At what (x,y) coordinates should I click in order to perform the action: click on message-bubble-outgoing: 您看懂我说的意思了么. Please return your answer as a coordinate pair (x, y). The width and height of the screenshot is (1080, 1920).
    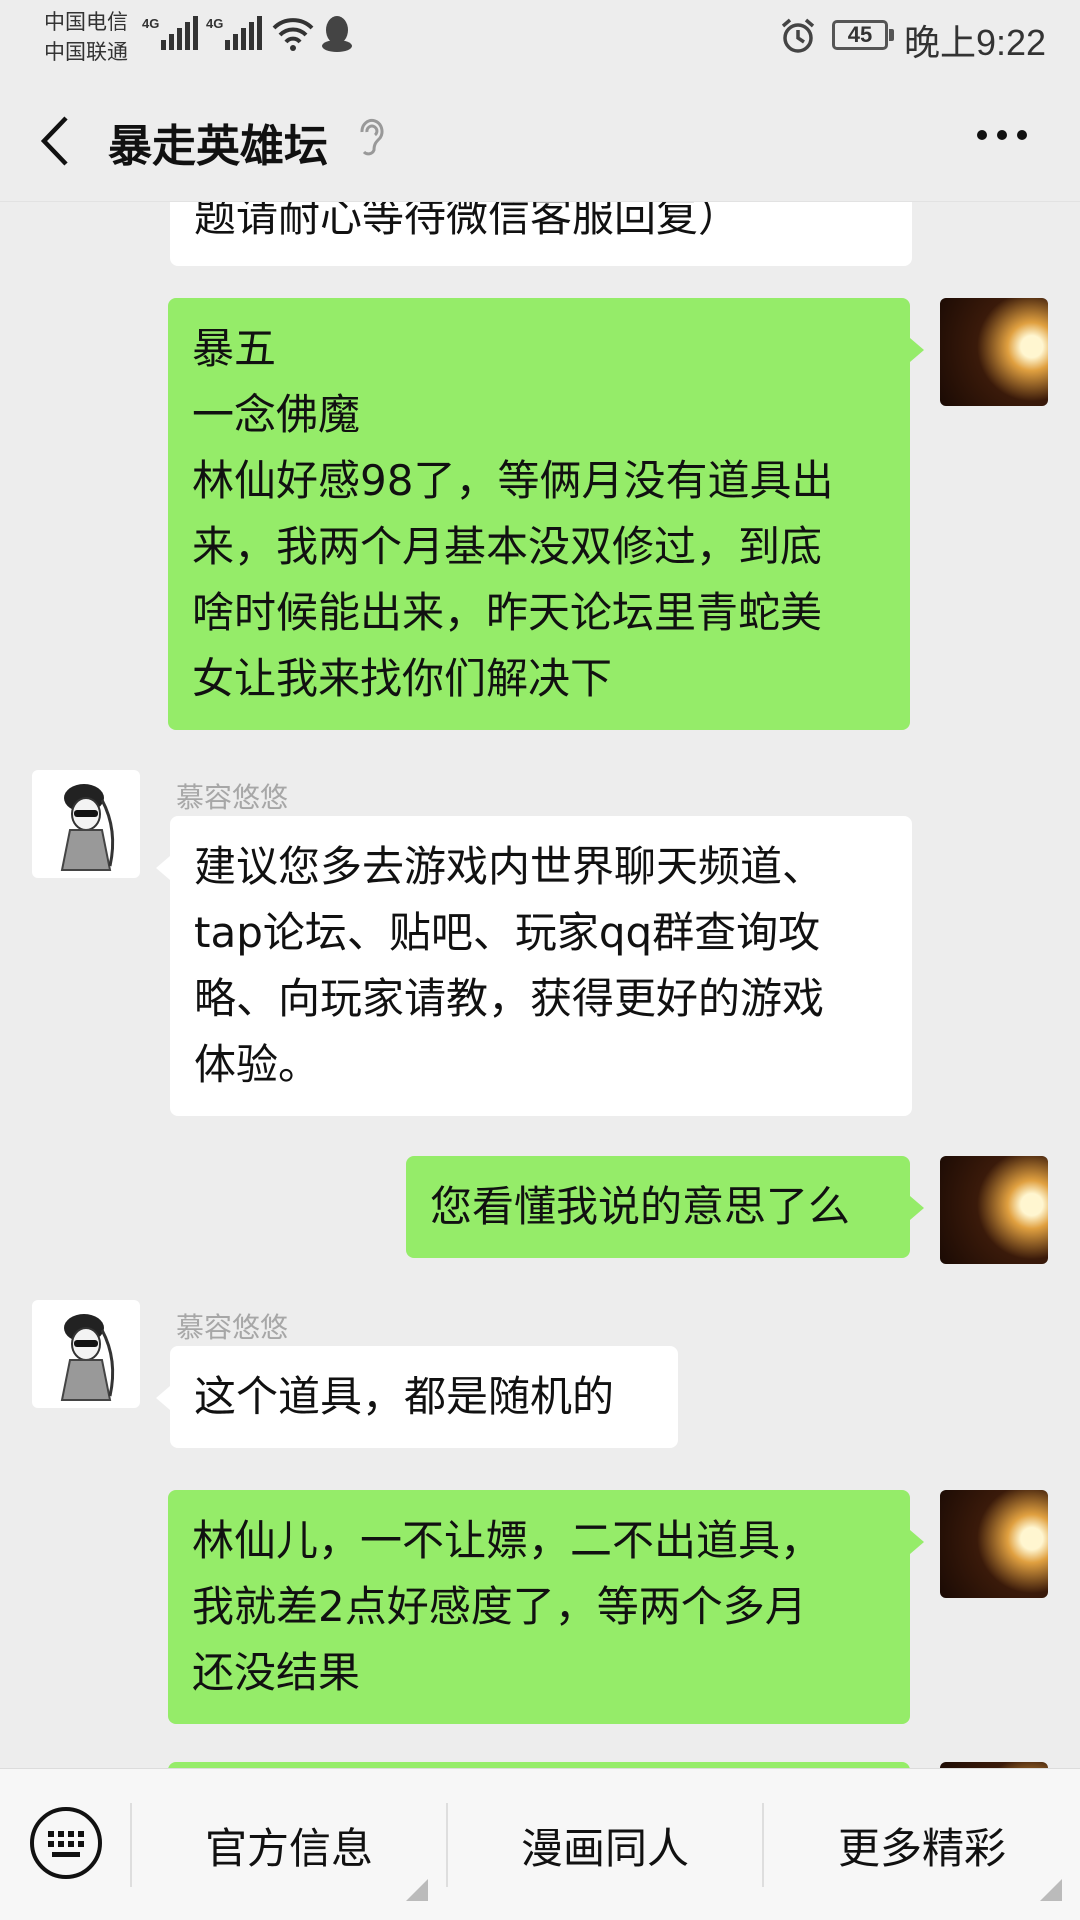
    Looking at the image, I should click on (665, 1207).